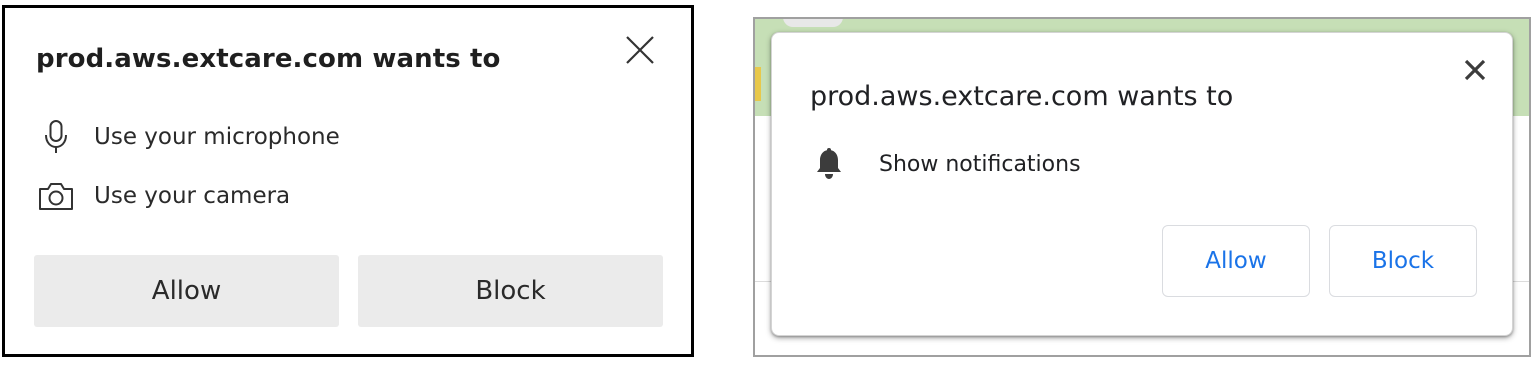 The image size is (1540, 366). Describe the element at coordinates (56, 137) in the screenshot. I see `microphone-icon` at that location.